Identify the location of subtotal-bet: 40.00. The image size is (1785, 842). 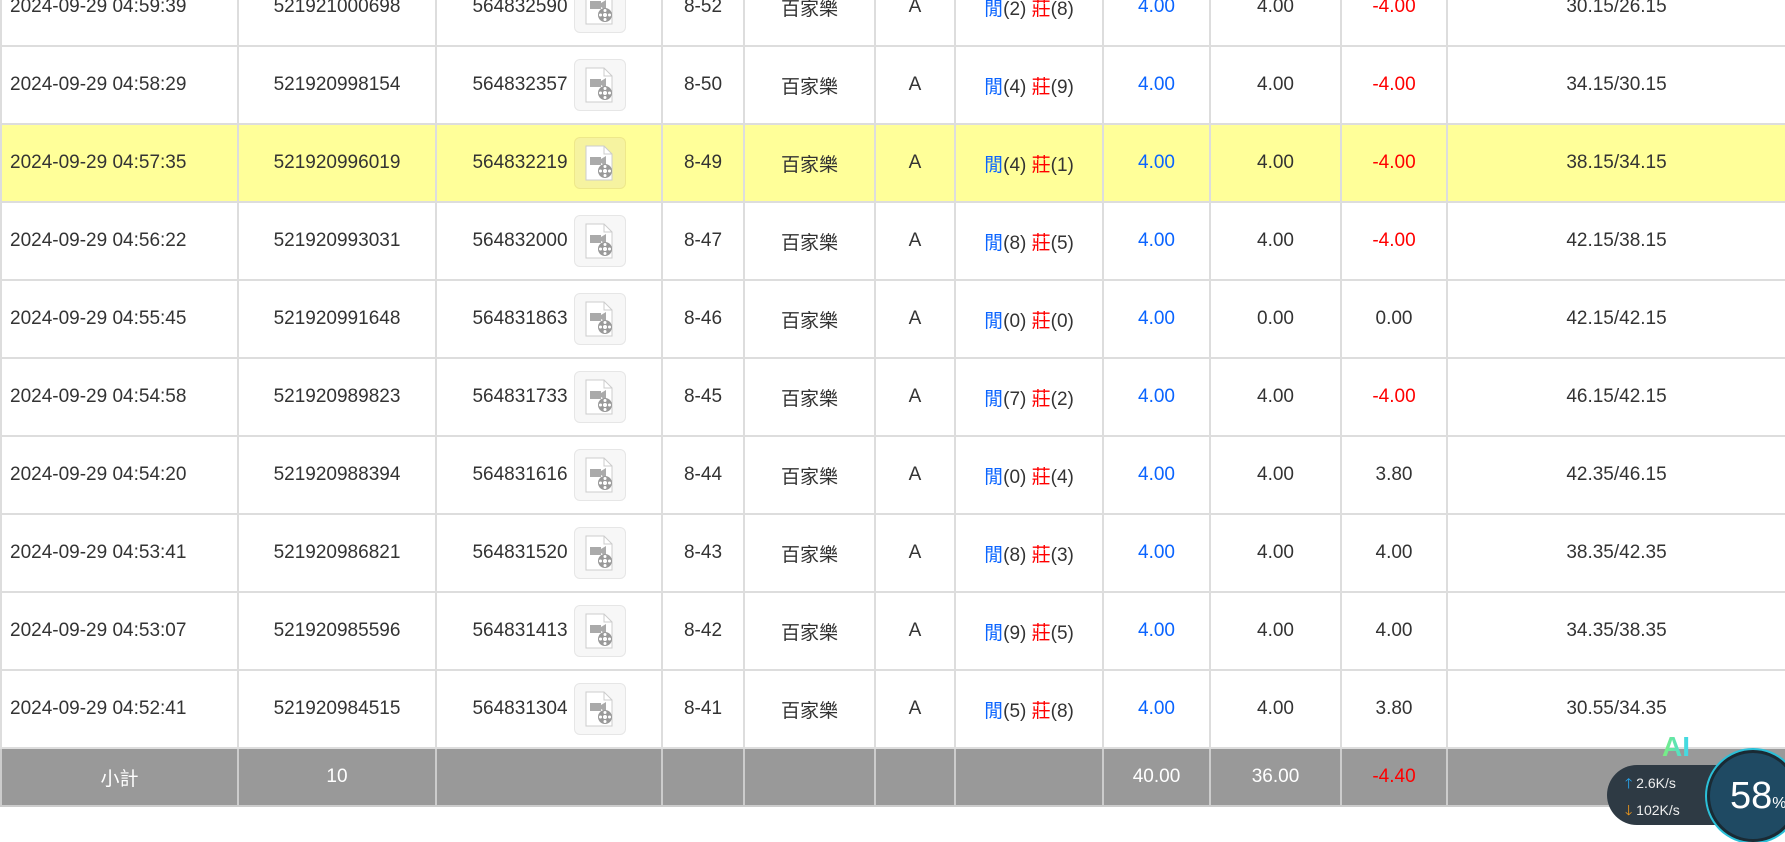
(1156, 777).